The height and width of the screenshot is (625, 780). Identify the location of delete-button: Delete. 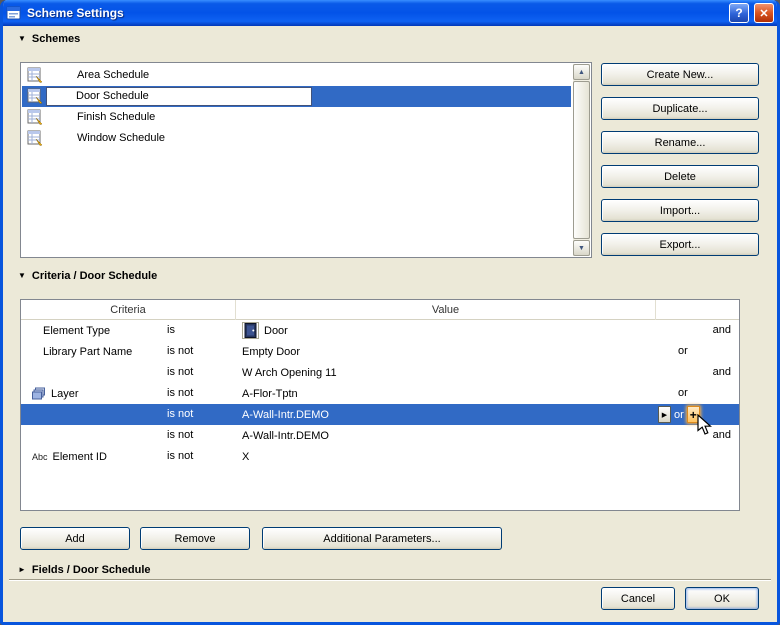
(680, 176).